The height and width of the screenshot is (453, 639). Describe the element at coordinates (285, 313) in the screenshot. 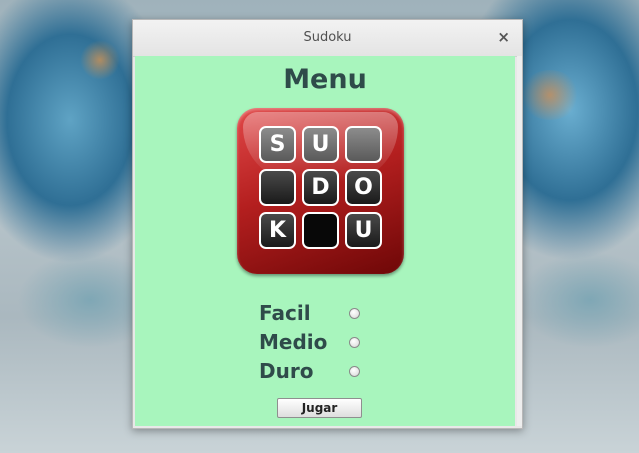

I see `difficulty-label: Facil` at that location.